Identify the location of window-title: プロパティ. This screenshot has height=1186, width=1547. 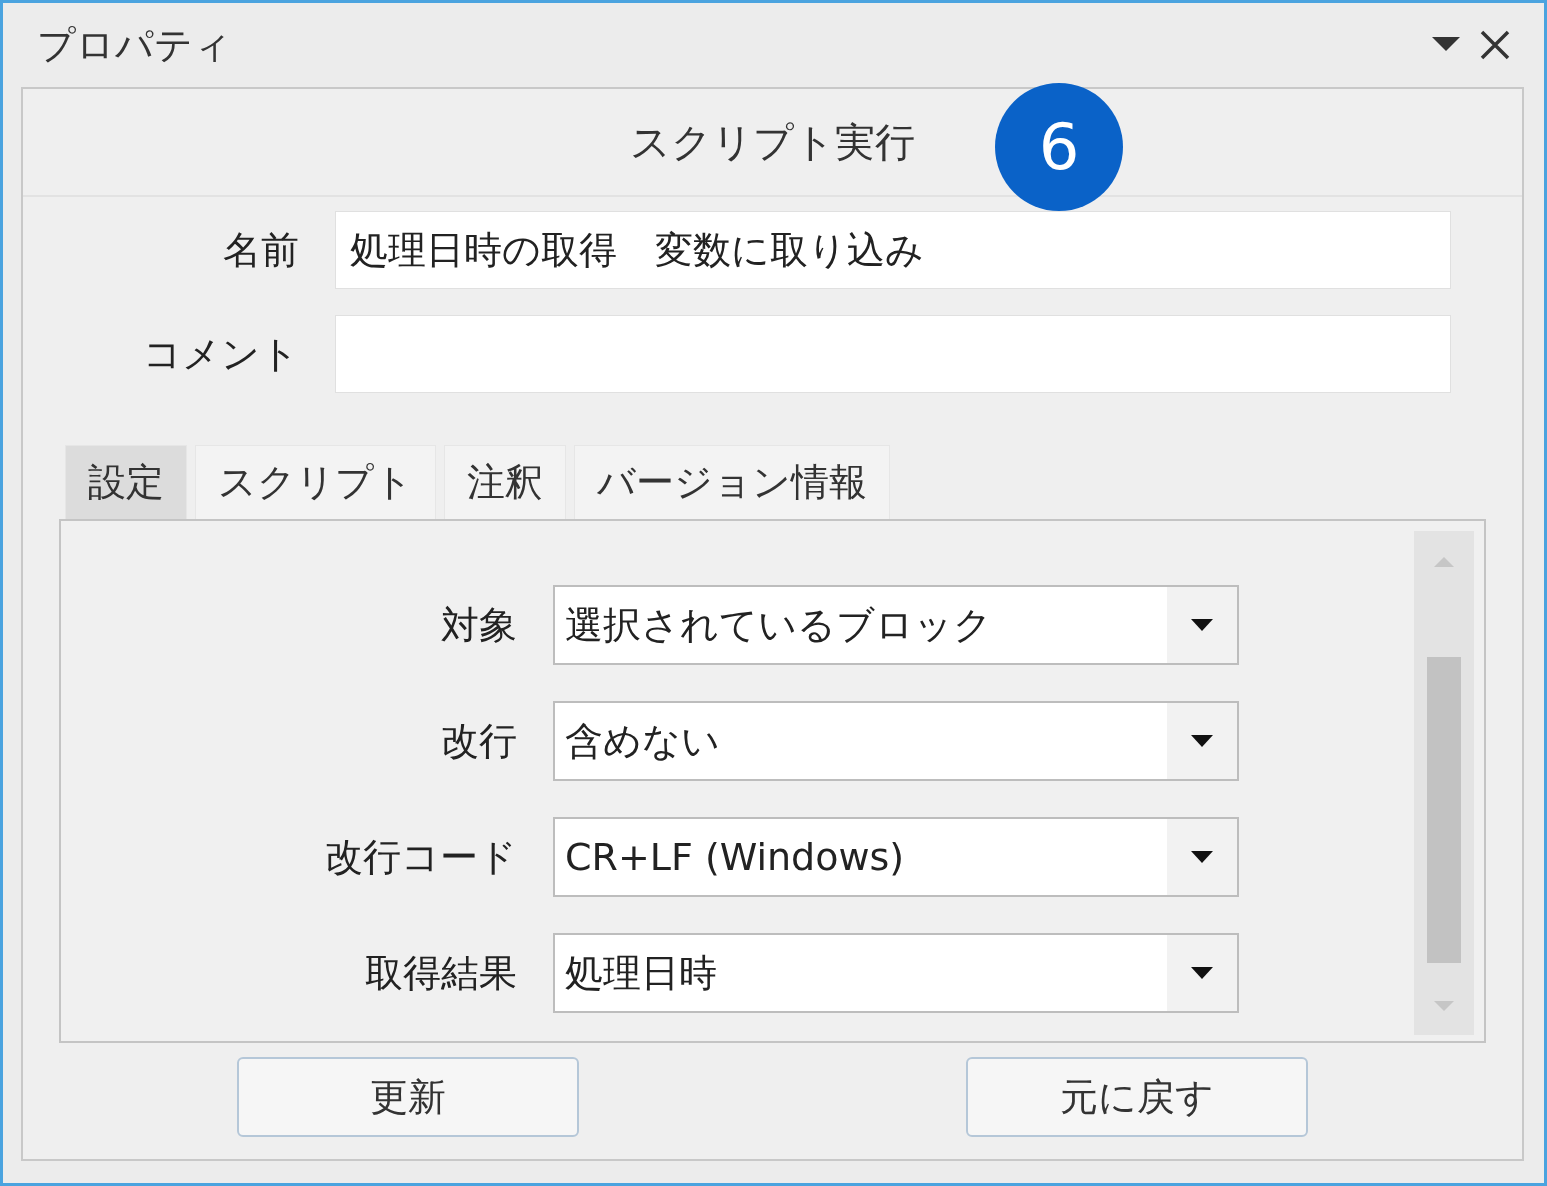
(135, 45).